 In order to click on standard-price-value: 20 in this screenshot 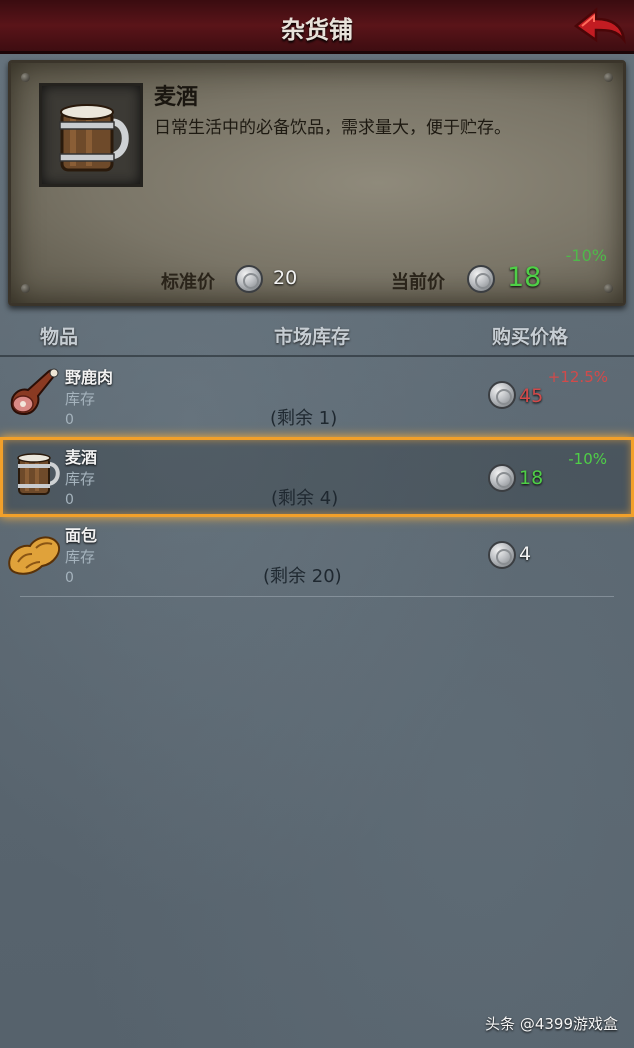, I will do `click(285, 278)`.